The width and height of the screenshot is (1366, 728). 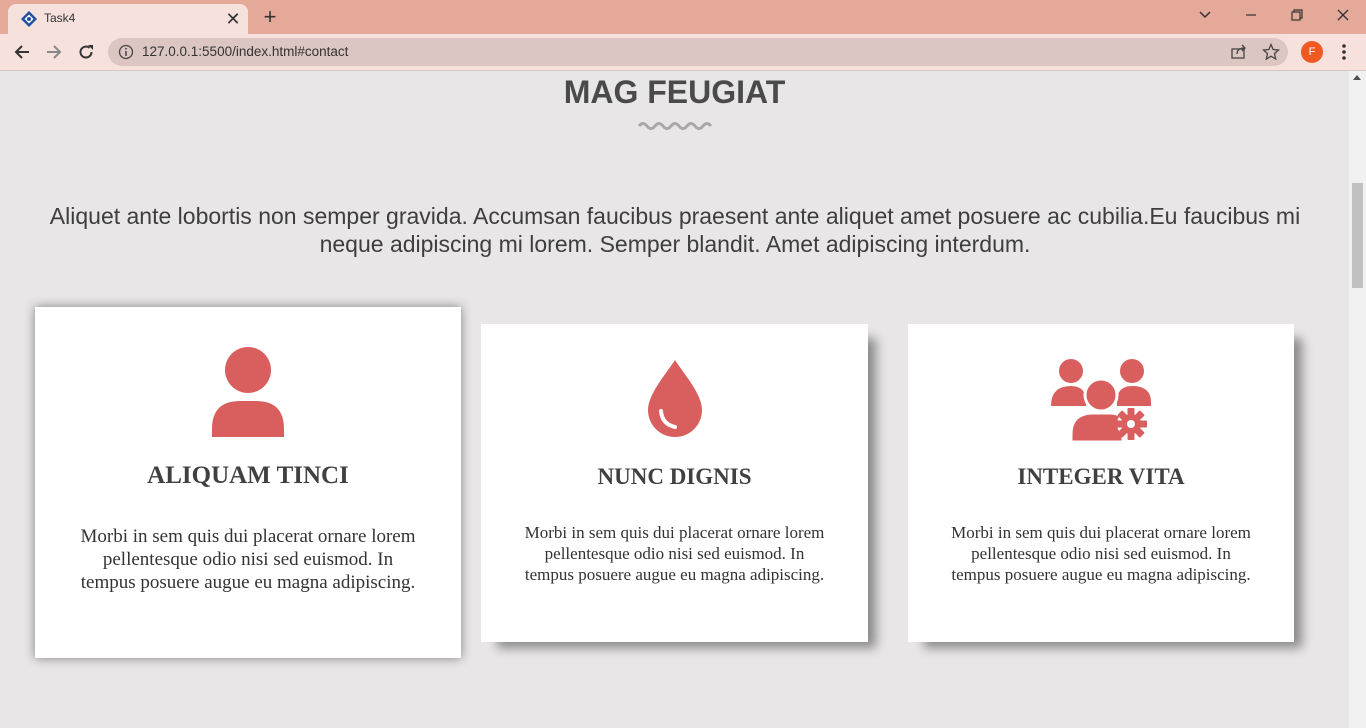 I want to click on vscode-live-server-favicon-icon, so click(x=29, y=19).